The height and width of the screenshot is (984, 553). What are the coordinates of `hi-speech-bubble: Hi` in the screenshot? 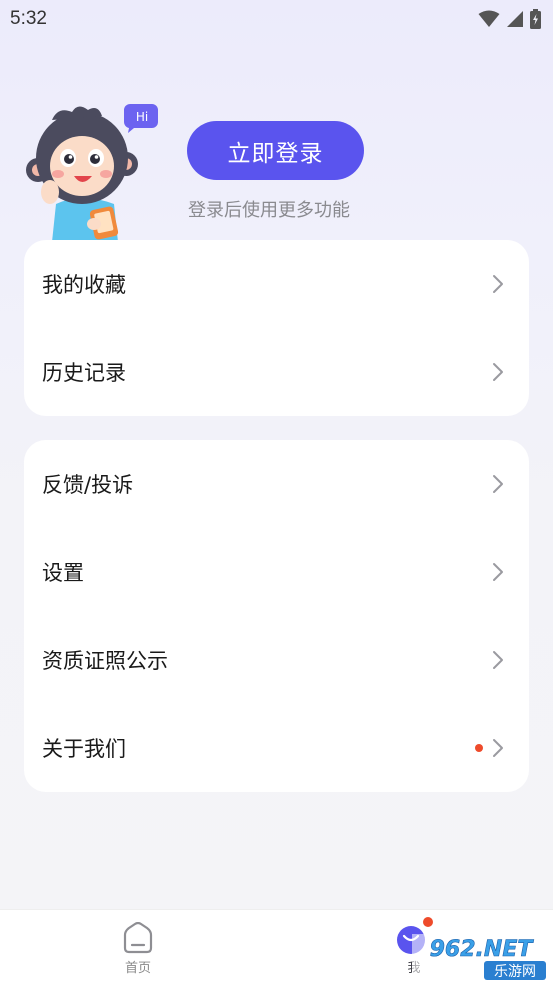 It's located at (140, 118).